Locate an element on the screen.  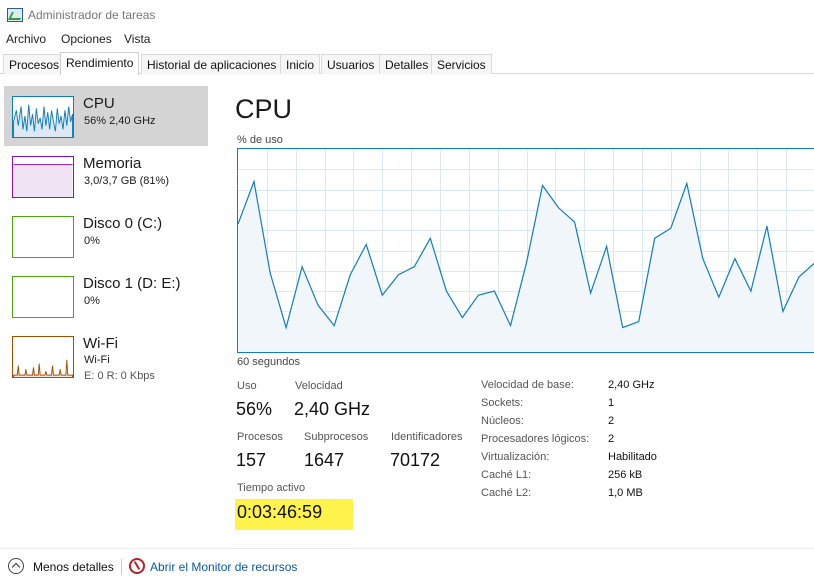
sidebar-disco0-usage: 0% is located at coordinates (92, 241).